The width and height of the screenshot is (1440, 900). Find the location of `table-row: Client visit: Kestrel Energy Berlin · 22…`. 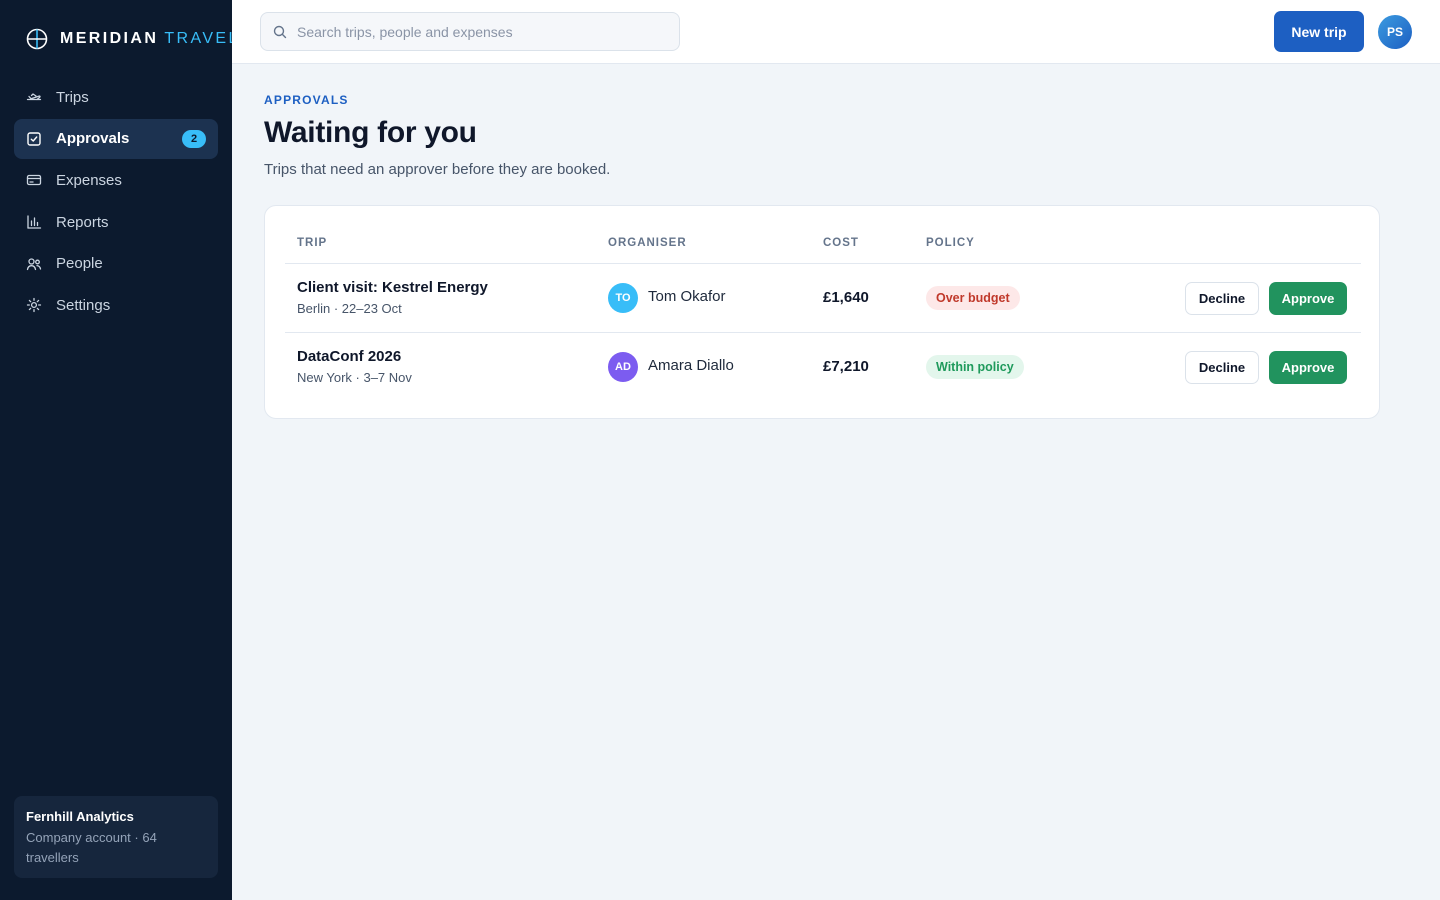

table-row: Client visit: Kestrel Energy Berlin · 22… is located at coordinates (823, 298).